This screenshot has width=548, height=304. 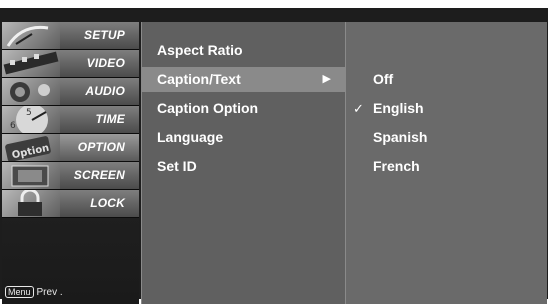 I want to click on menu-item-lock: LOCK, so click(x=70, y=204).